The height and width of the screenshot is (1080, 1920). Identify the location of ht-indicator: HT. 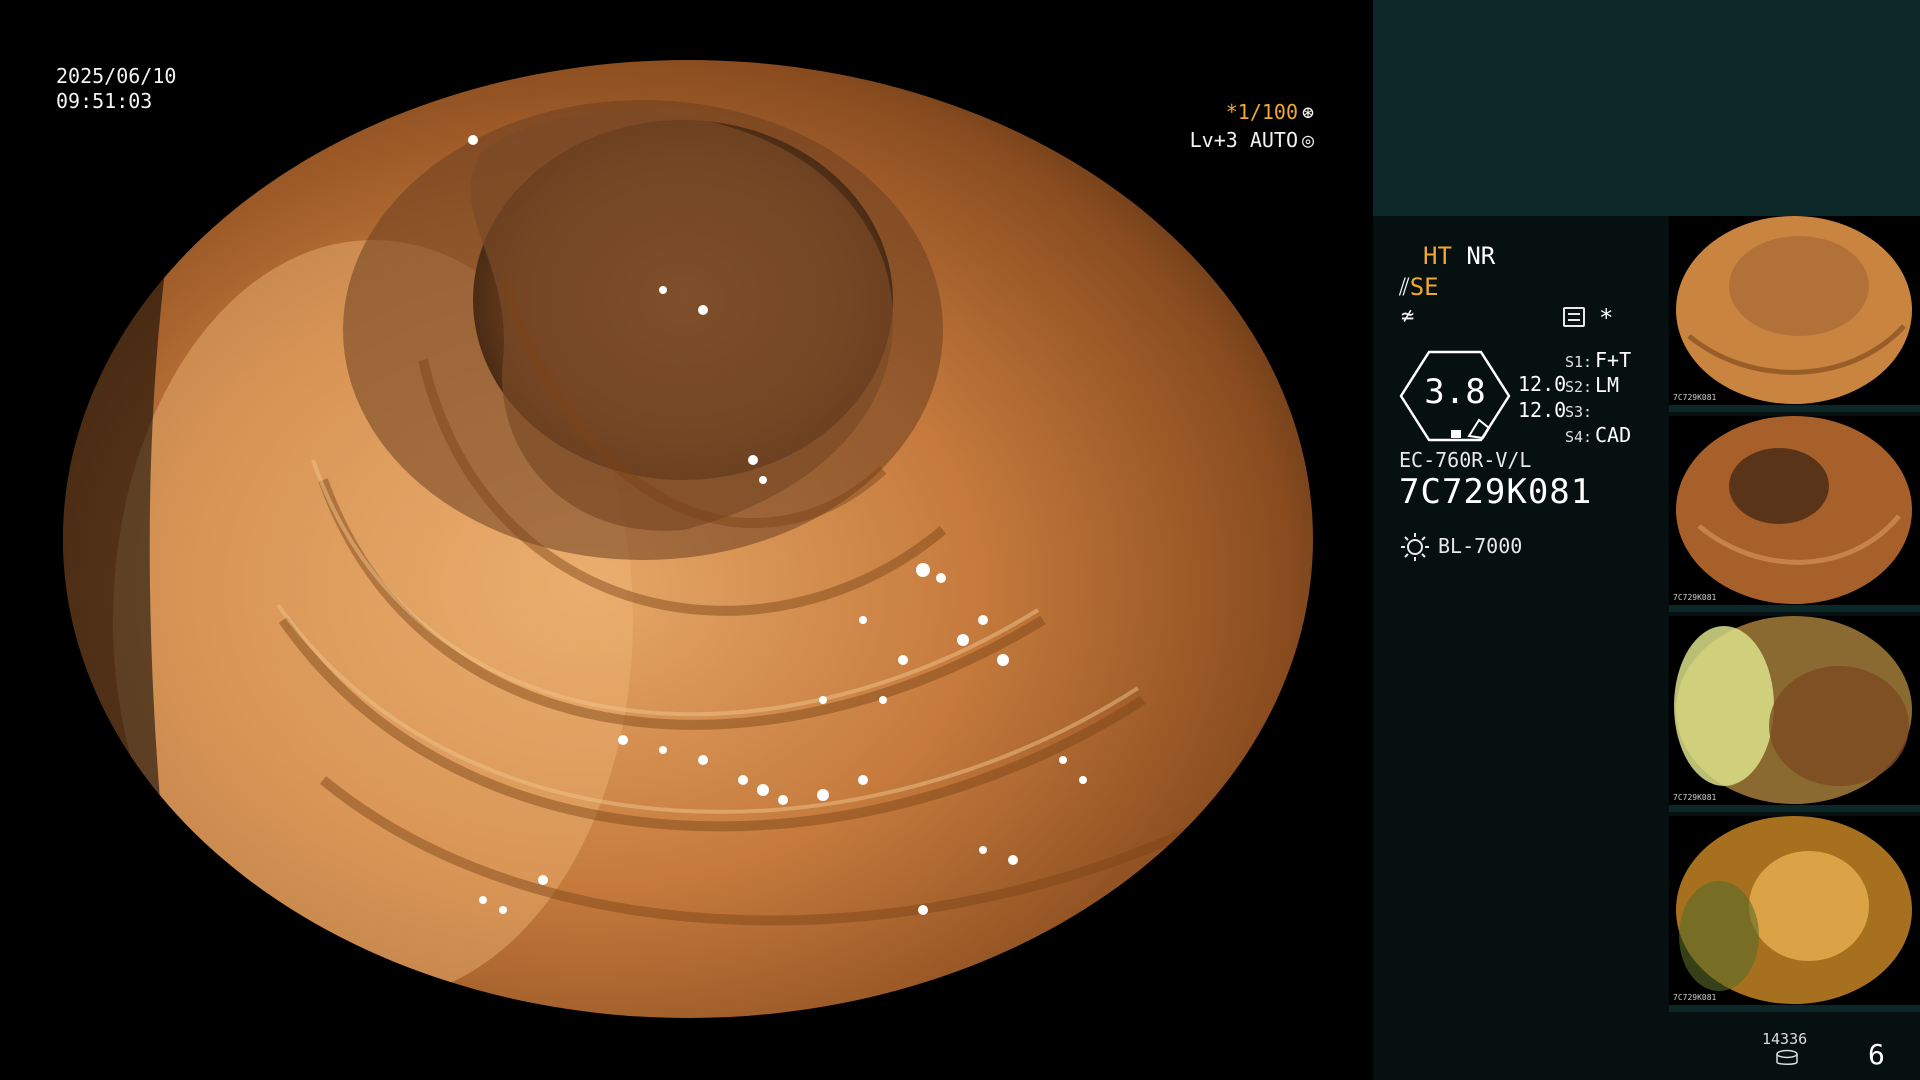
(1437, 256).